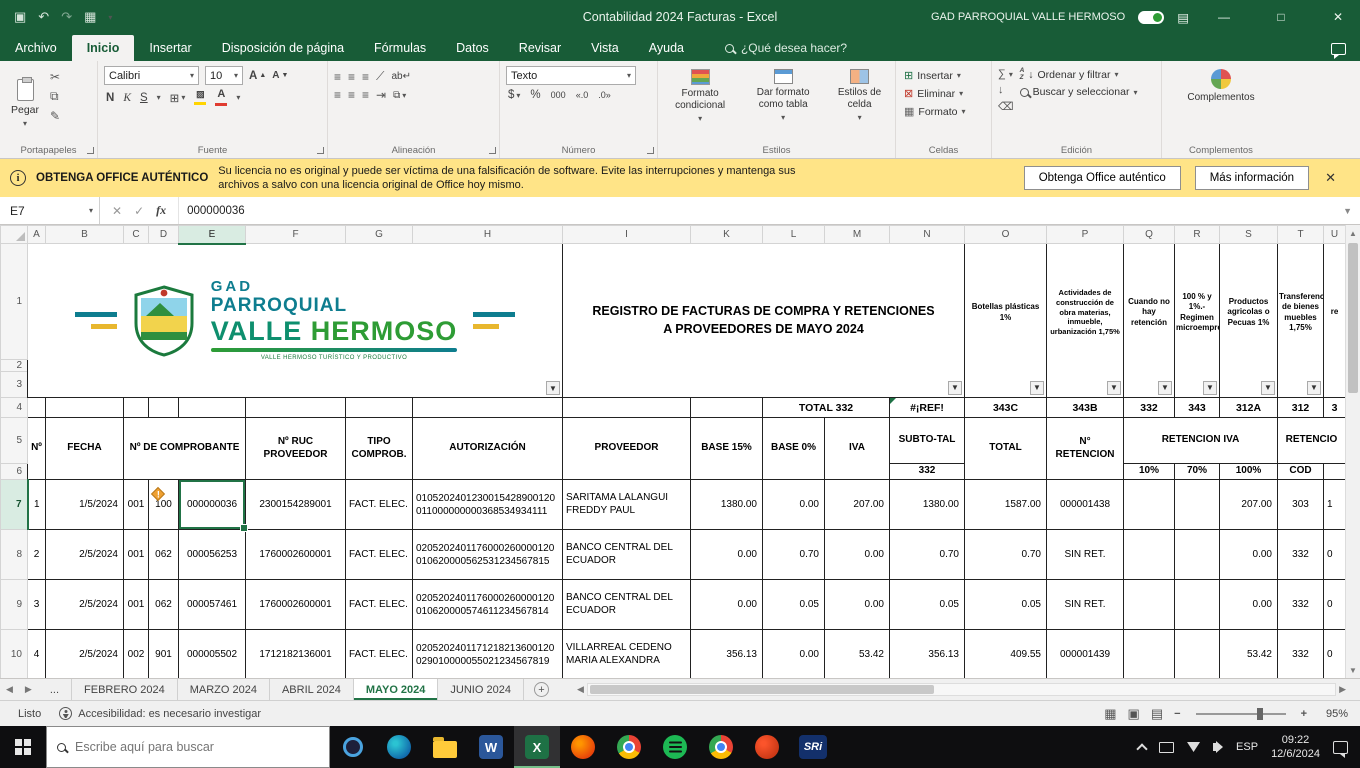 This screenshot has width=1360, height=768. What do you see at coordinates (84, 448) in the screenshot?
I see `header-fecha: FECHA` at bounding box center [84, 448].